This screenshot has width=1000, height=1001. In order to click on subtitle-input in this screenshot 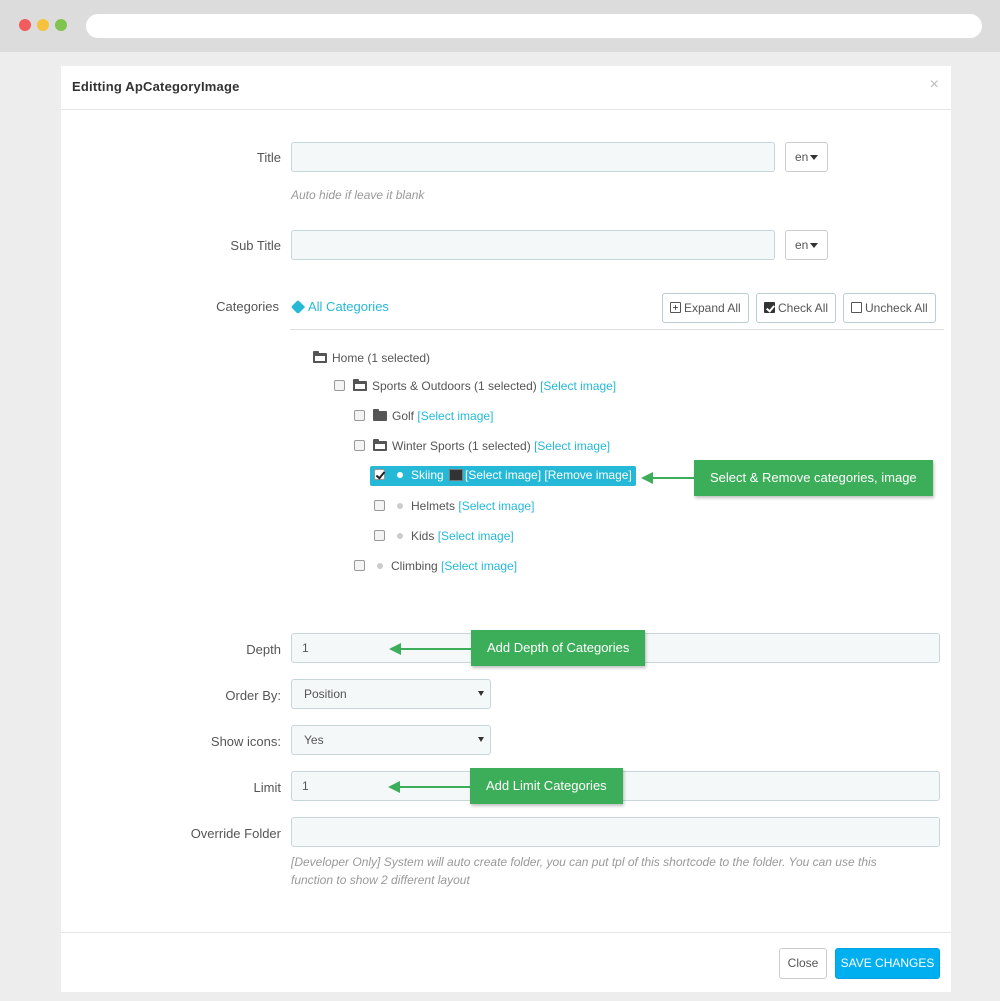, I will do `click(533, 245)`.